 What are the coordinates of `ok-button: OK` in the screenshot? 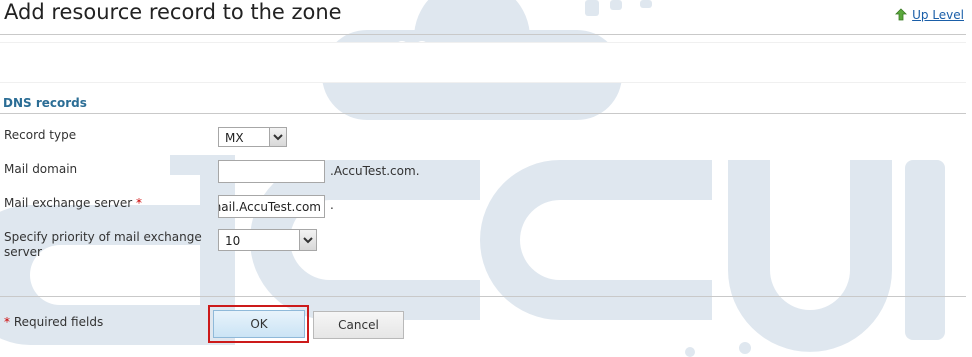 It's located at (259, 324).